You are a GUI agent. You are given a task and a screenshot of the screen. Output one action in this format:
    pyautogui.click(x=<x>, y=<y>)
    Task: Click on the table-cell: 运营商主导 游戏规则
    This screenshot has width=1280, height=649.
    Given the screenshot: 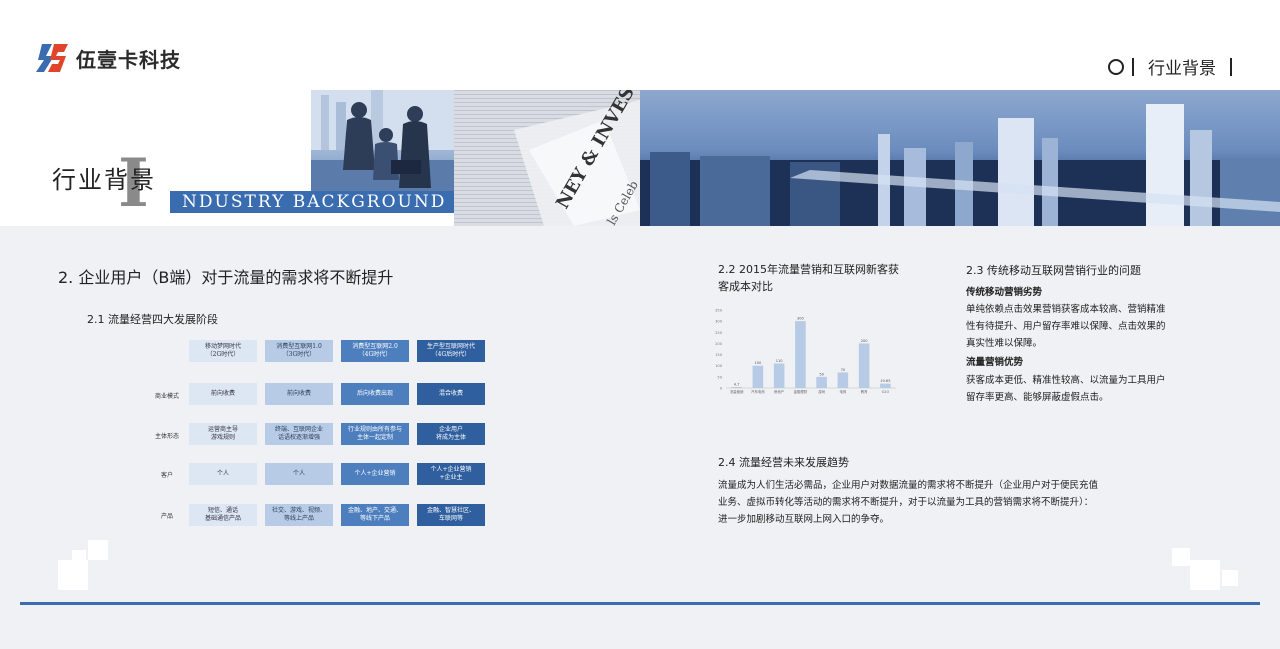 What is the action you would take?
    pyautogui.click(x=223, y=434)
    